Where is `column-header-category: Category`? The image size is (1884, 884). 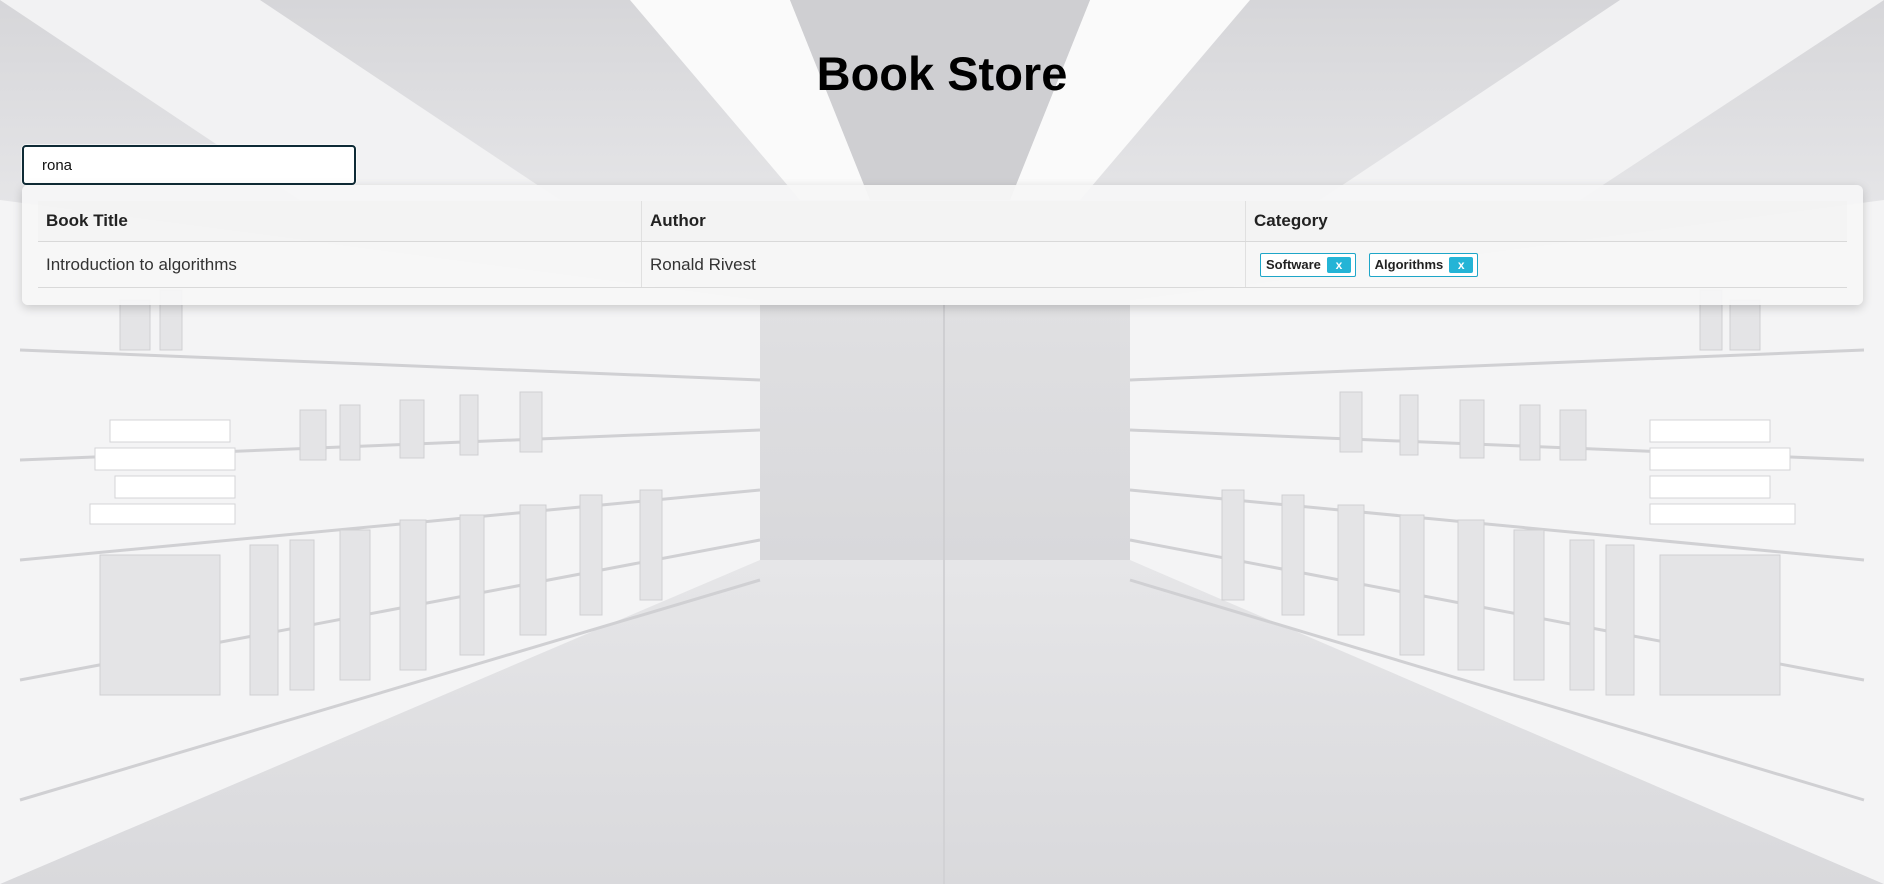 column-header-category: Category is located at coordinates (1546, 221).